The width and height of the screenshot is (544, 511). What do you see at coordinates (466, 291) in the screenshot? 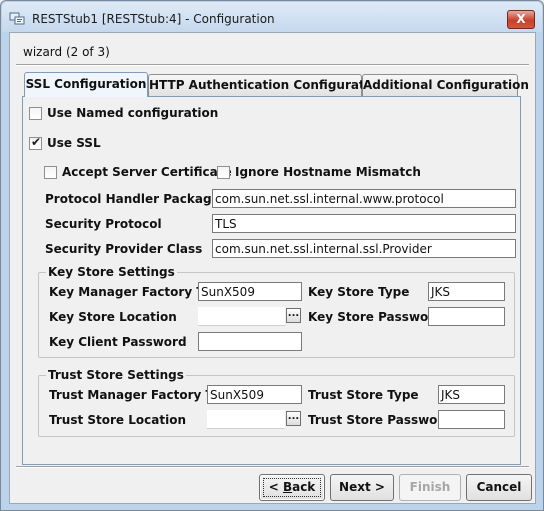
I see `key-store-type-field: JKS` at bounding box center [466, 291].